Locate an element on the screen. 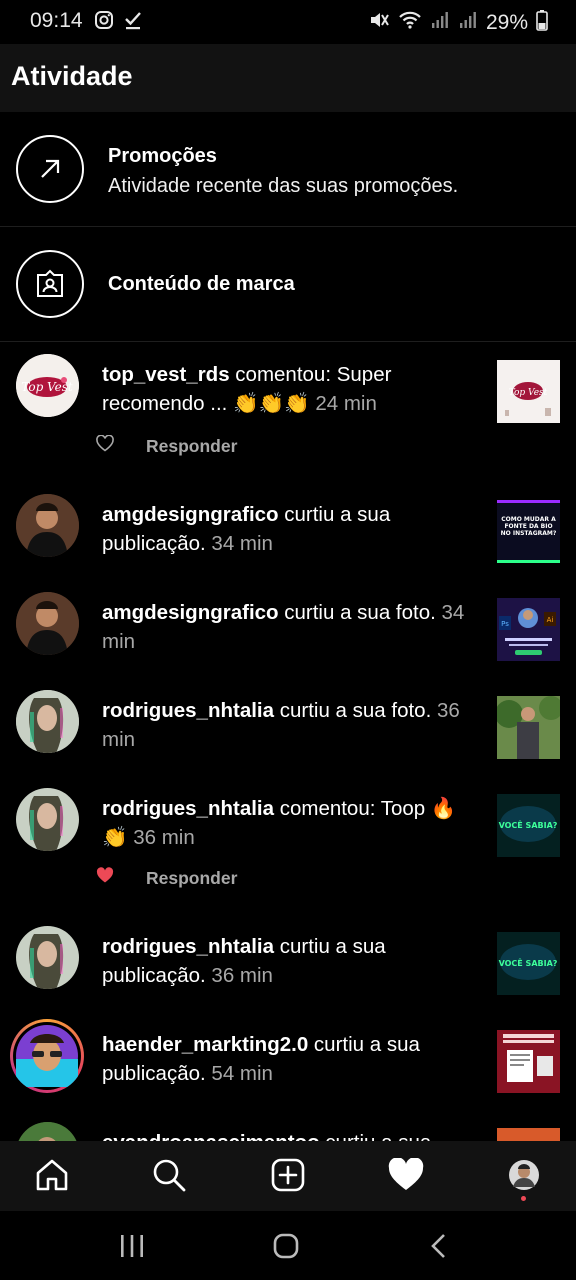 The height and width of the screenshot is (1280, 576). like-comment-heart-icon is located at coordinates (105, 445).